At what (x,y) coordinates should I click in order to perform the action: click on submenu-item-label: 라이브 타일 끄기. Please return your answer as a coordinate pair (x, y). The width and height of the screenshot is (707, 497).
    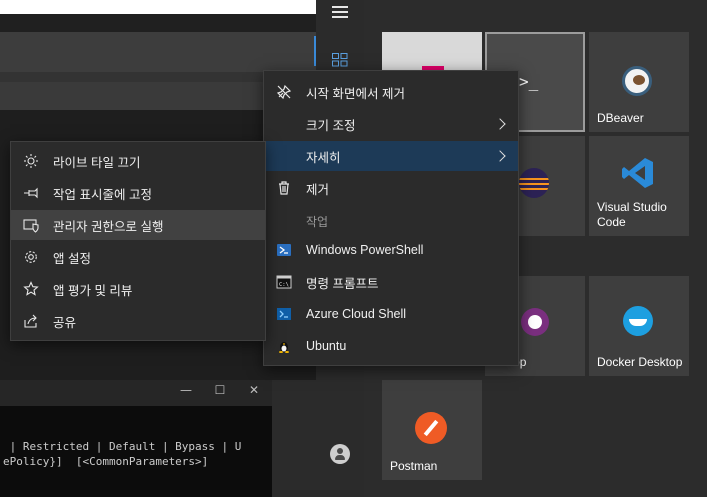
    Looking at the image, I should click on (97, 162).